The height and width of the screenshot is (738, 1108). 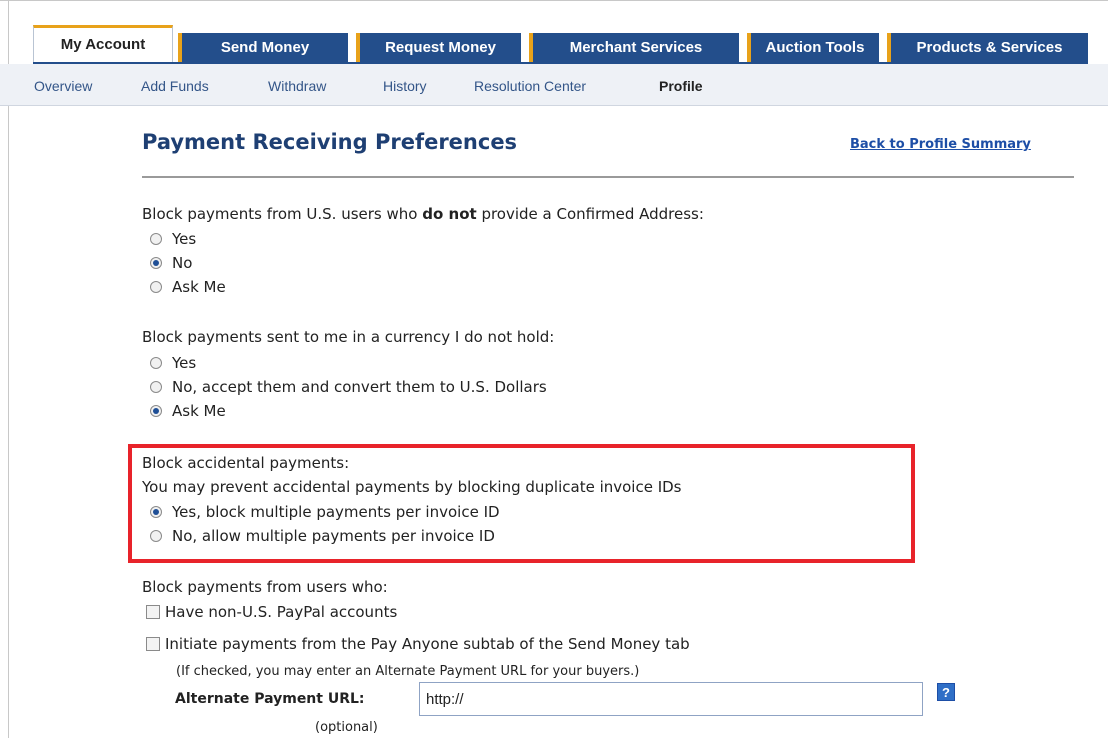 What do you see at coordinates (449, 214) in the screenshot?
I see `question-emphasis: do not` at bounding box center [449, 214].